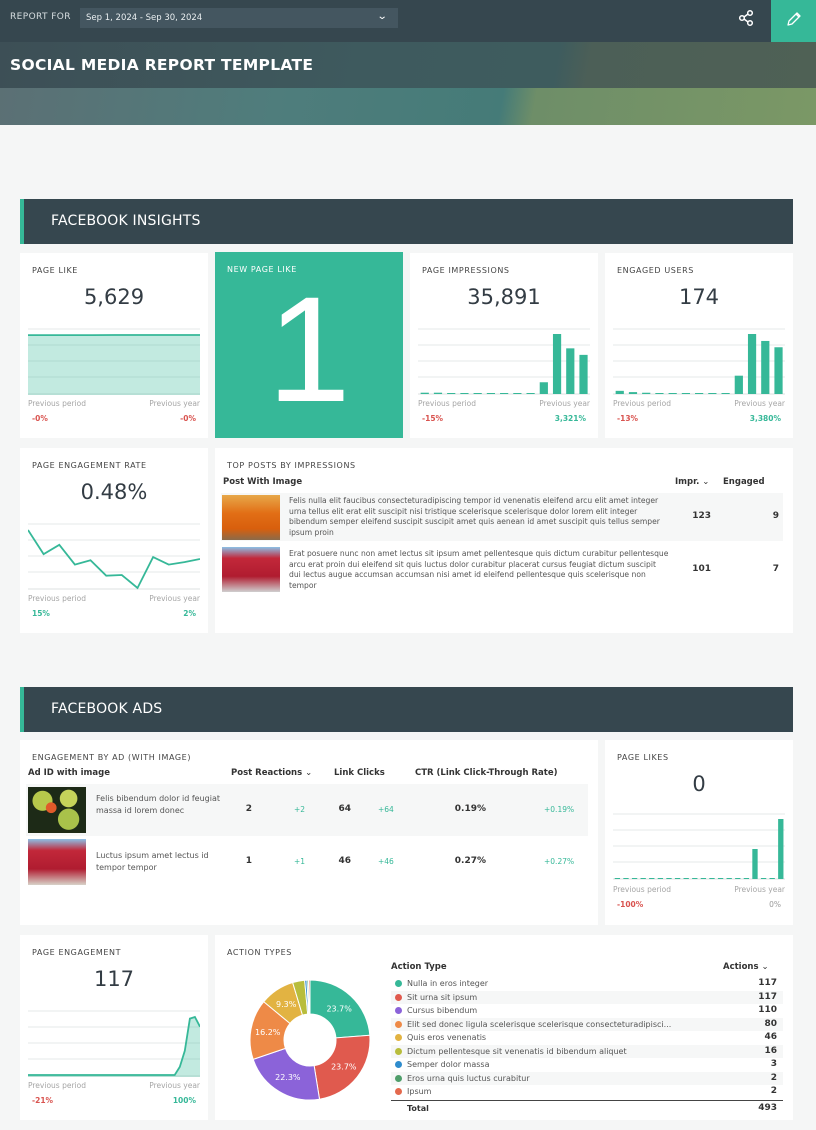 This screenshot has height=1130, width=816. What do you see at coordinates (587, 1078) in the screenshot?
I see `legend-row: Eros urna quis luctus curabitur 2` at bounding box center [587, 1078].